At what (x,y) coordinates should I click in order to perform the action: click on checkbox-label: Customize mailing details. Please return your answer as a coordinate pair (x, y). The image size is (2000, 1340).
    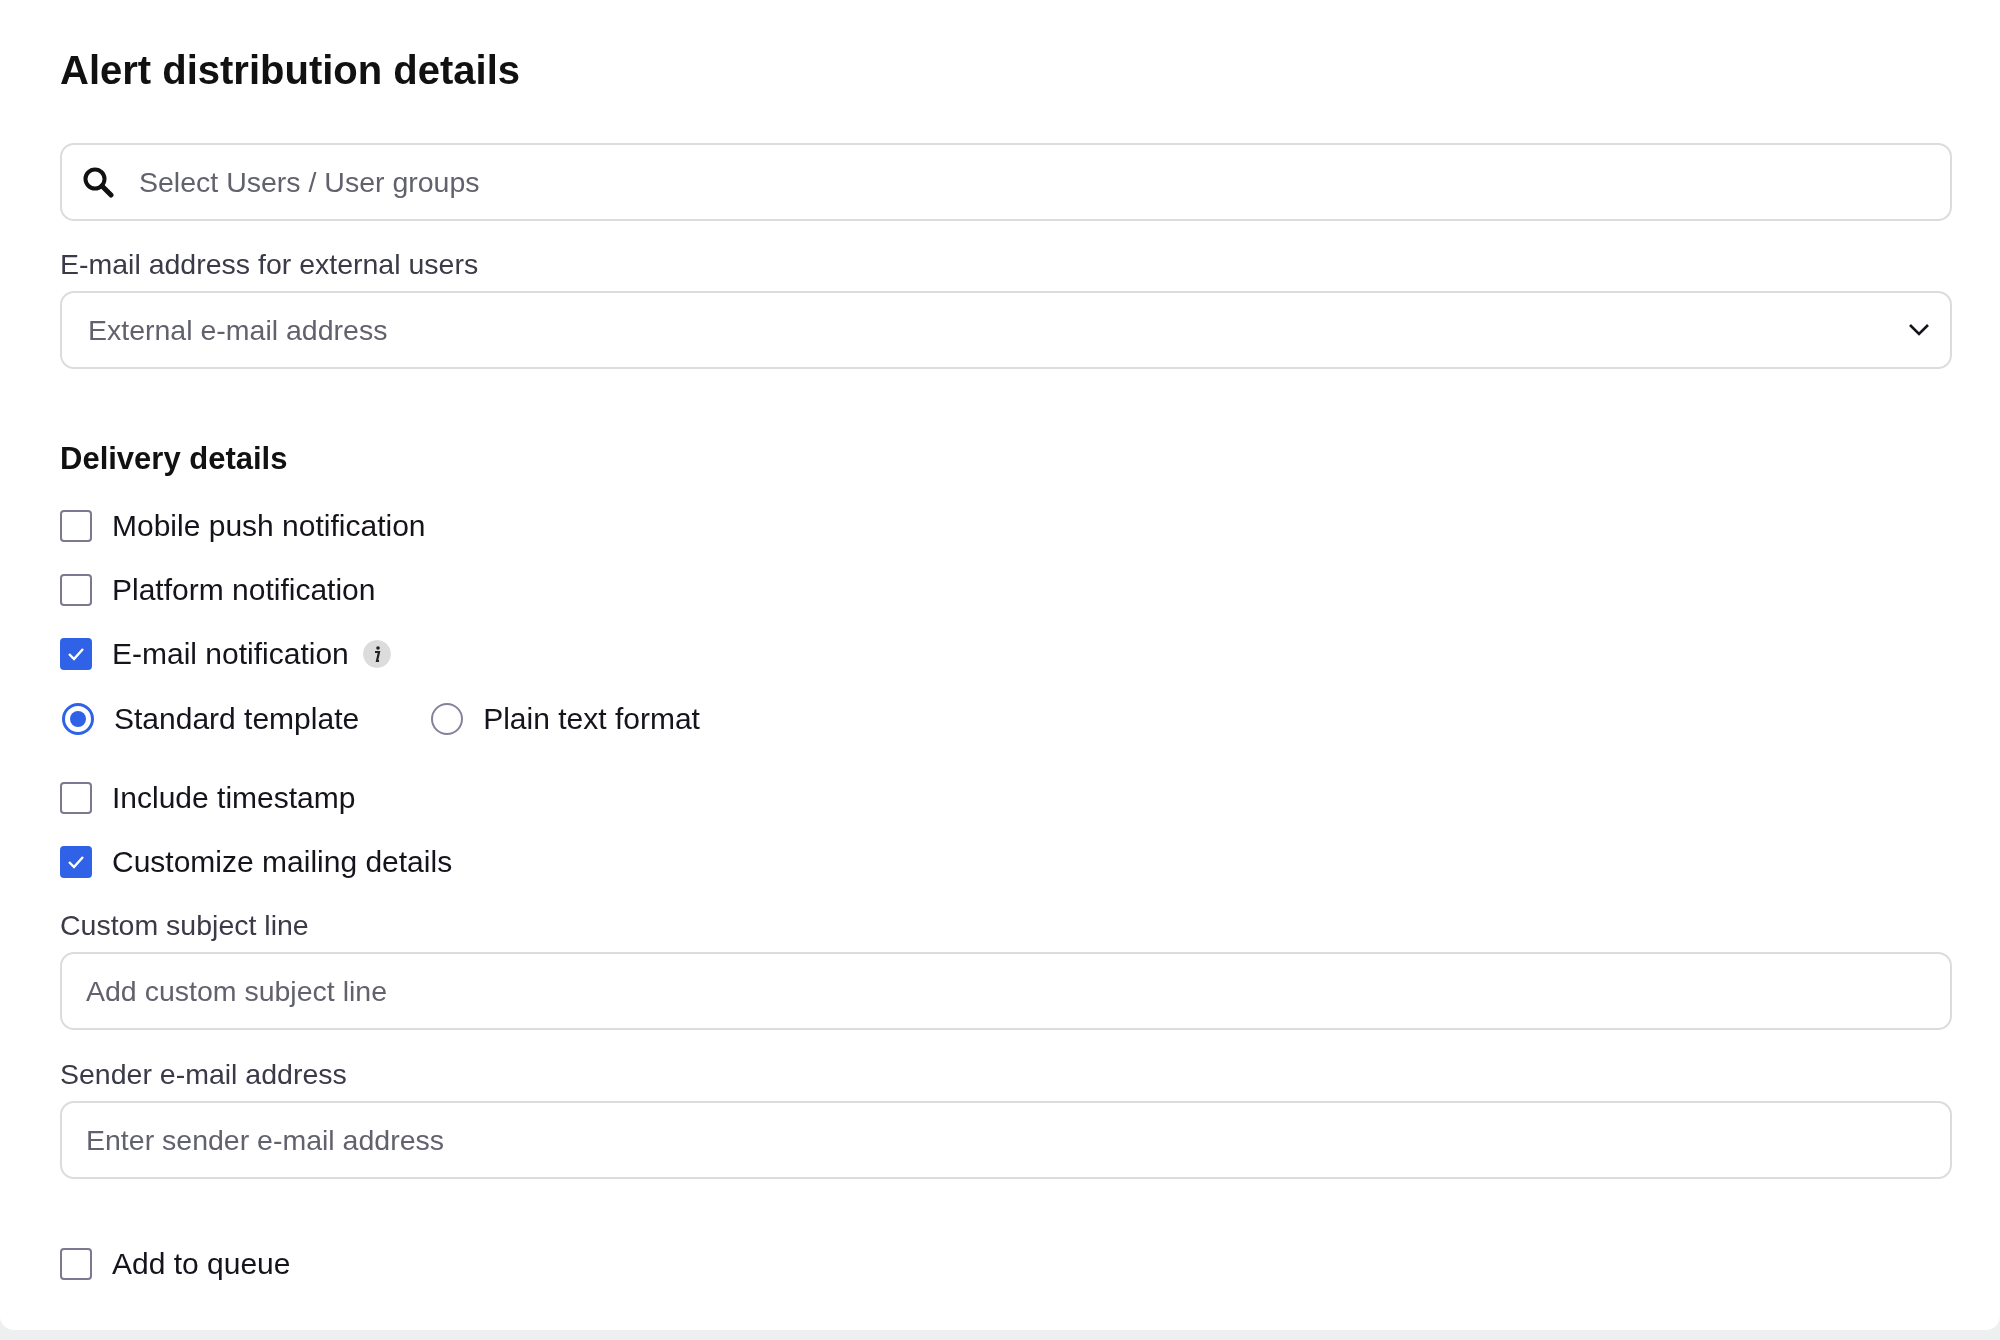
    Looking at the image, I should click on (282, 862).